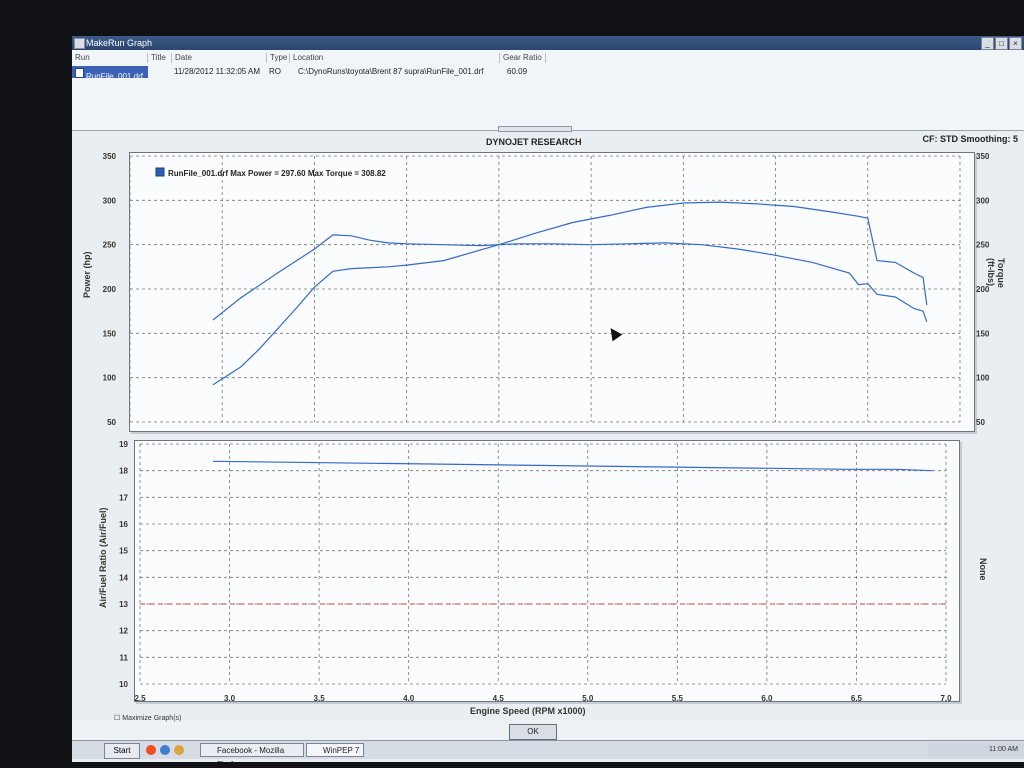  What do you see at coordinates (857, 698) in the screenshot?
I see `x-tick-label: 6.5` at bounding box center [857, 698].